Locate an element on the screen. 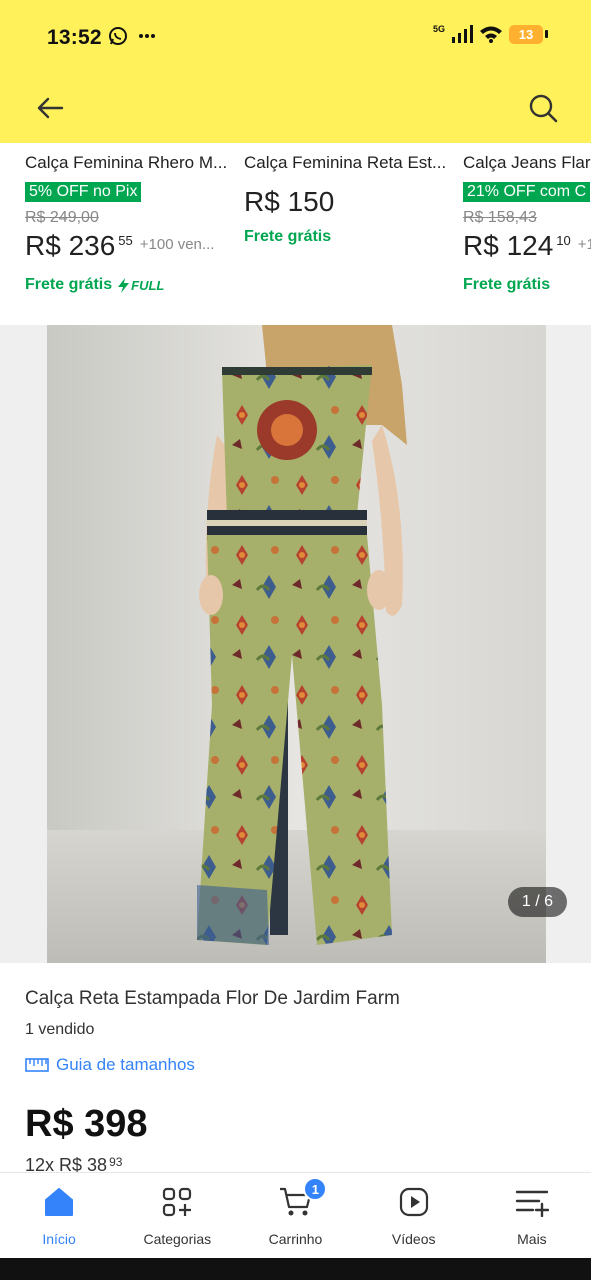 The width and height of the screenshot is (591, 1280). battery-tip is located at coordinates (546, 34).